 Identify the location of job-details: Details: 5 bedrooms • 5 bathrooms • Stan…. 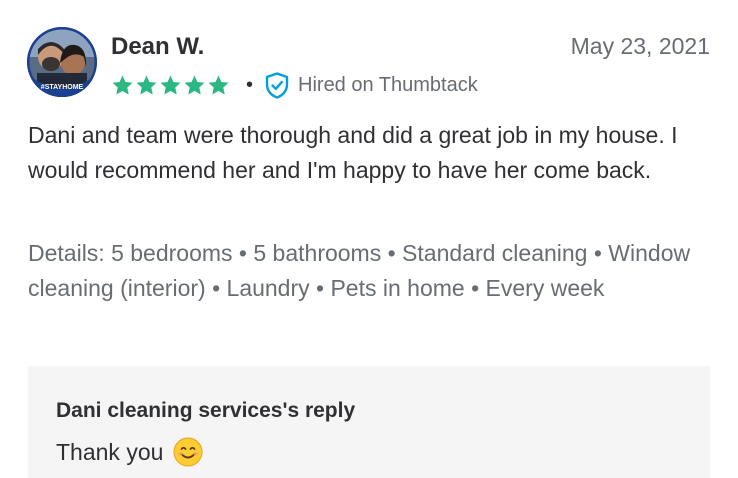
(359, 270).